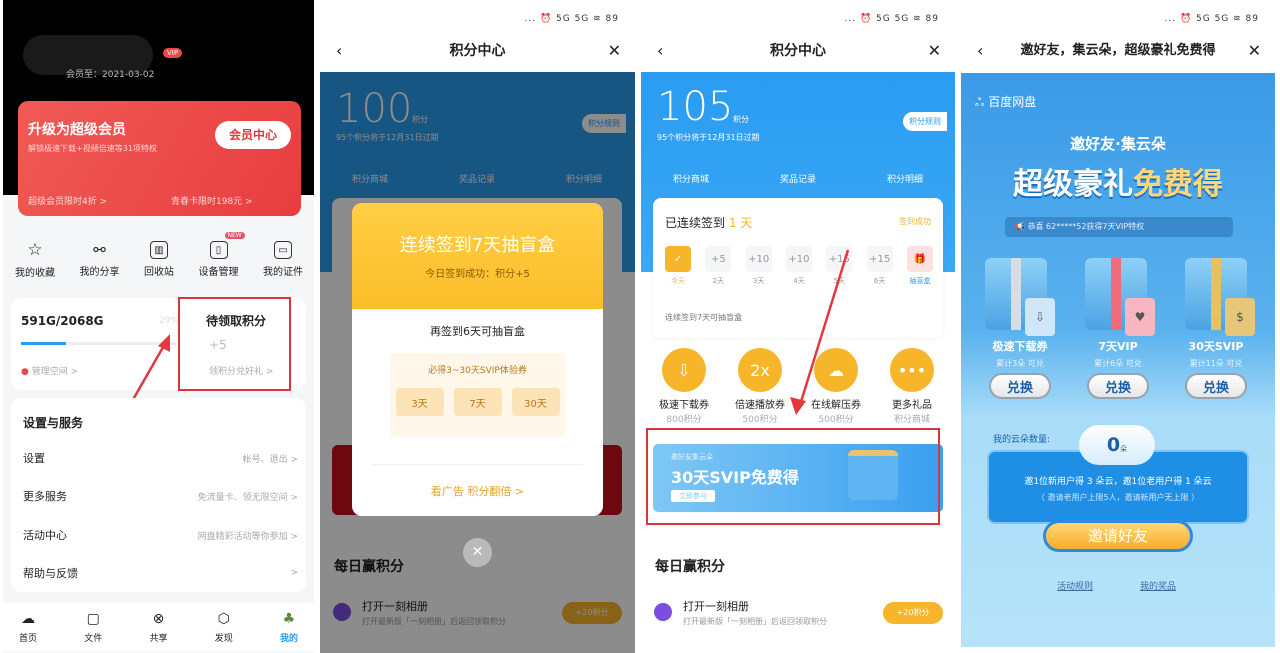 The height and width of the screenshot is (653, 1280). I want to click on activity-center-item: 活动中心 网盘精彩活动等你参加 >, so click(160, 535).